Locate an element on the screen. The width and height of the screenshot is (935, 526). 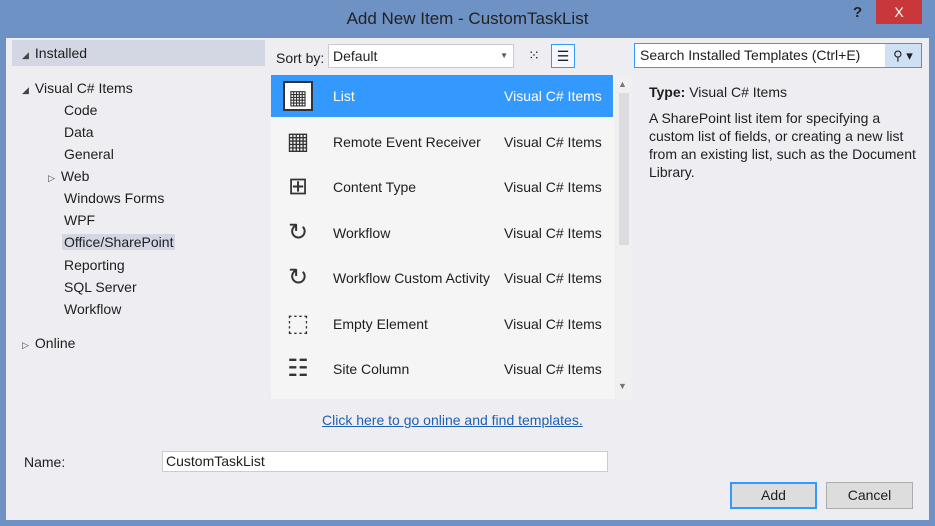
template-row-empty-element: ⬚ Empty Element Visual C# Items is located at coordinates (442, 324).